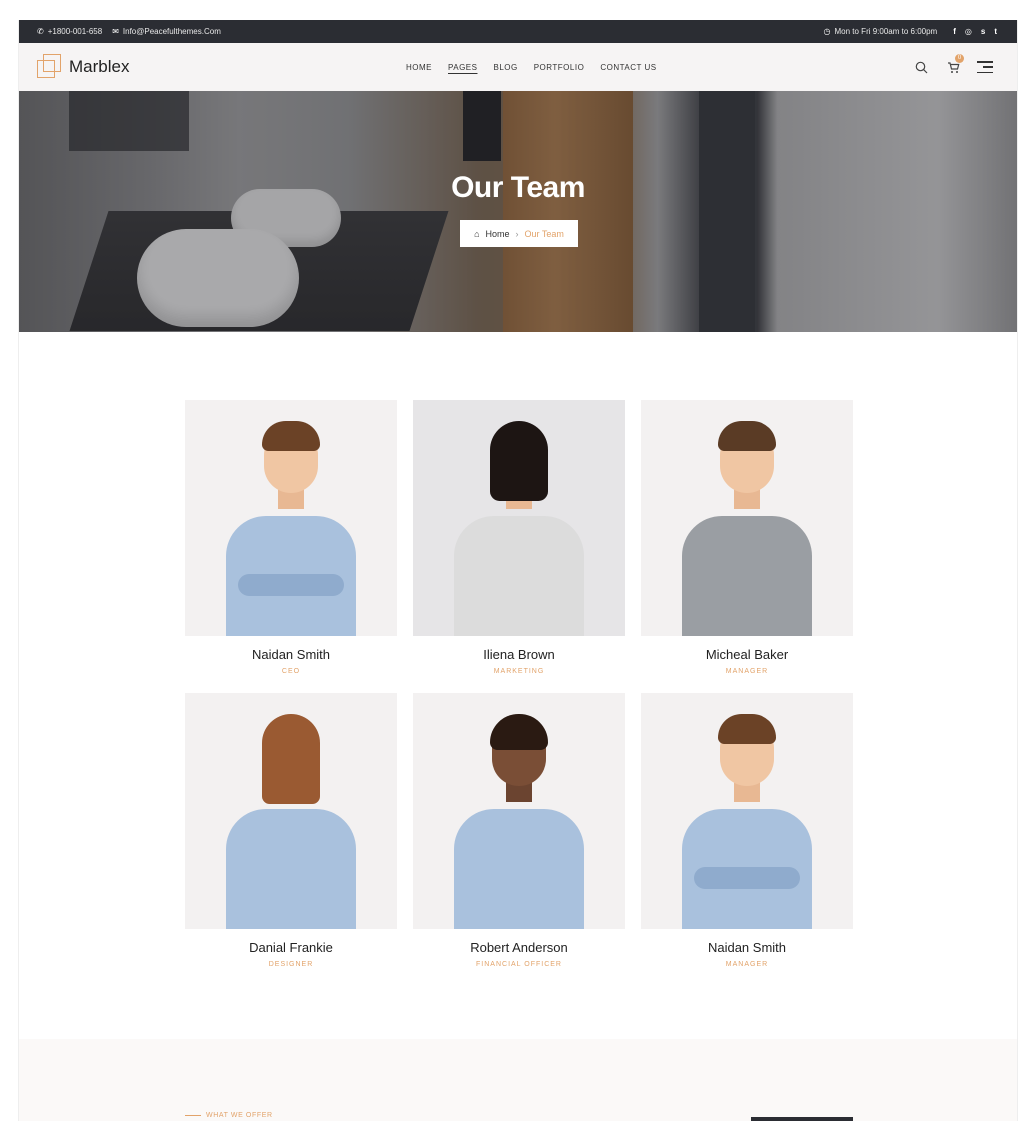 This screenshot has width=1036, height=1141. I want to click on opening-hours: ◷ Mon to Fri 9:00am to 6:00pm, so click(881, 31).